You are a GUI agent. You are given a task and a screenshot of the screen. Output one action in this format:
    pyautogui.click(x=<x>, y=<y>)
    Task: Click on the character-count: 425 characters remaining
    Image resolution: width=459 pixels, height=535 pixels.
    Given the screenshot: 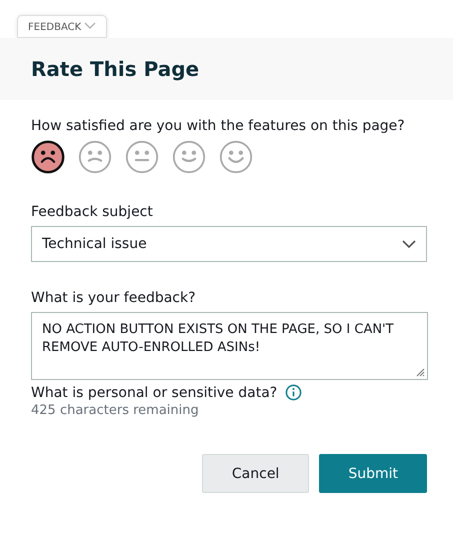 What is the action you would take?
    pyautogui.click(x=115, y=410)
    